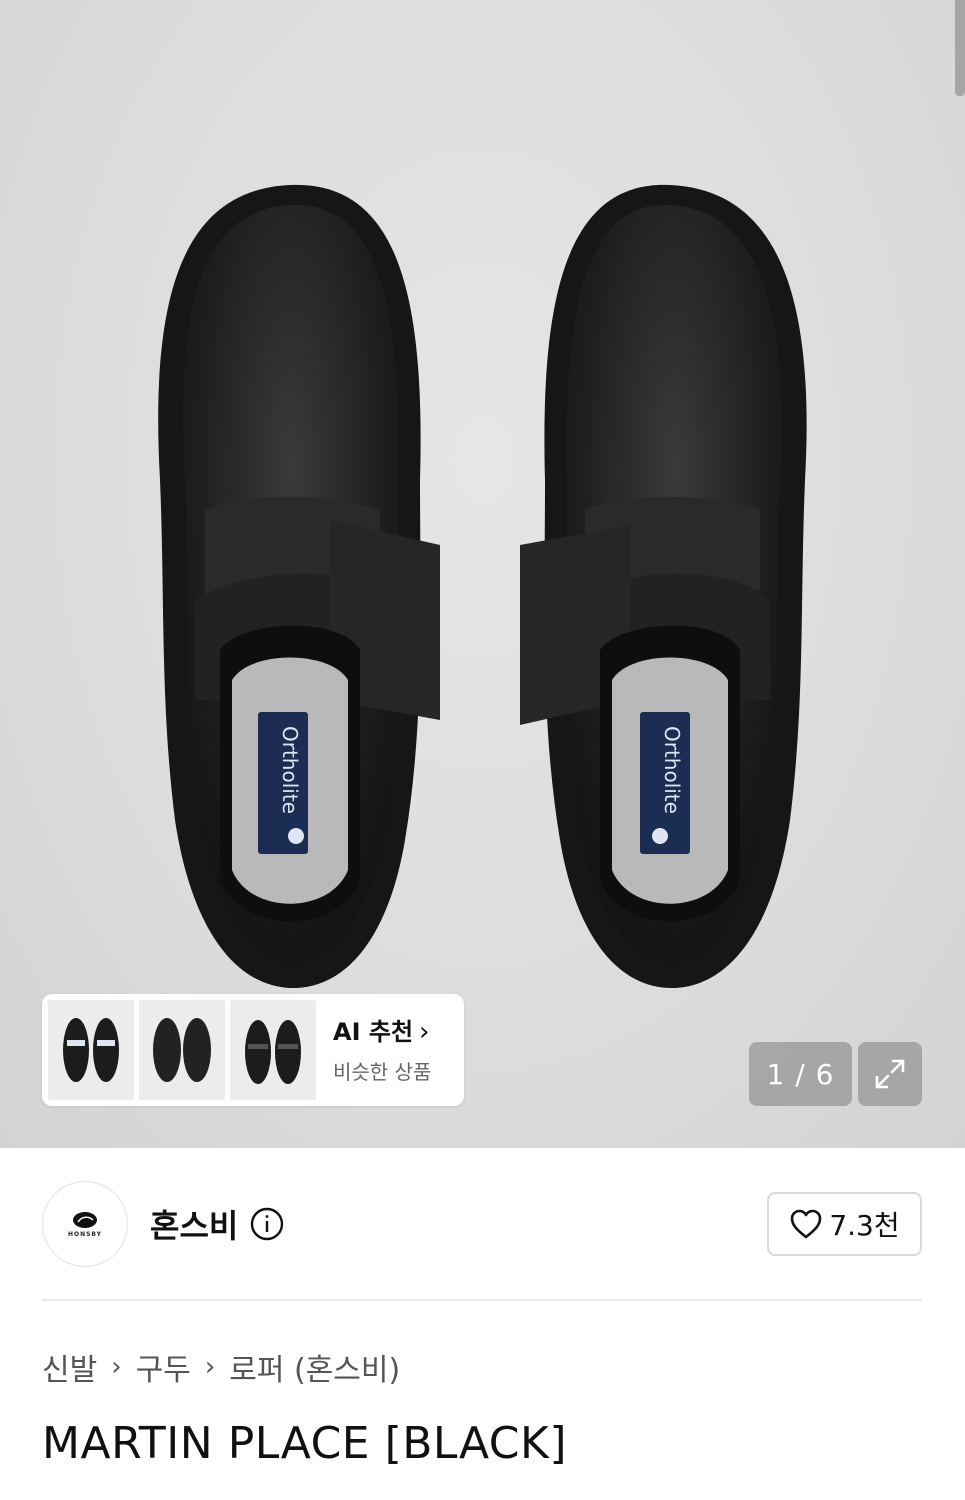 This screenshot has width=965, height=1500. I want to click on breadcrumb-item: 신발, so click(69, 1367).